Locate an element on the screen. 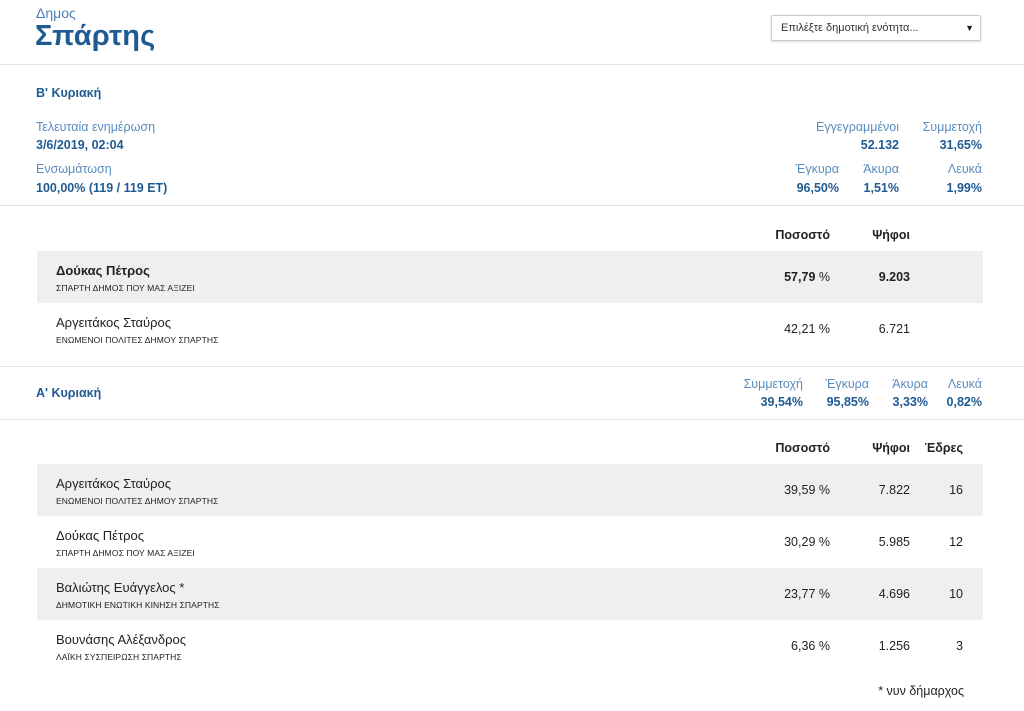 This screenshot has height=711, width=1024. valid-value: 96,50% is located at coordinates (817, 188).